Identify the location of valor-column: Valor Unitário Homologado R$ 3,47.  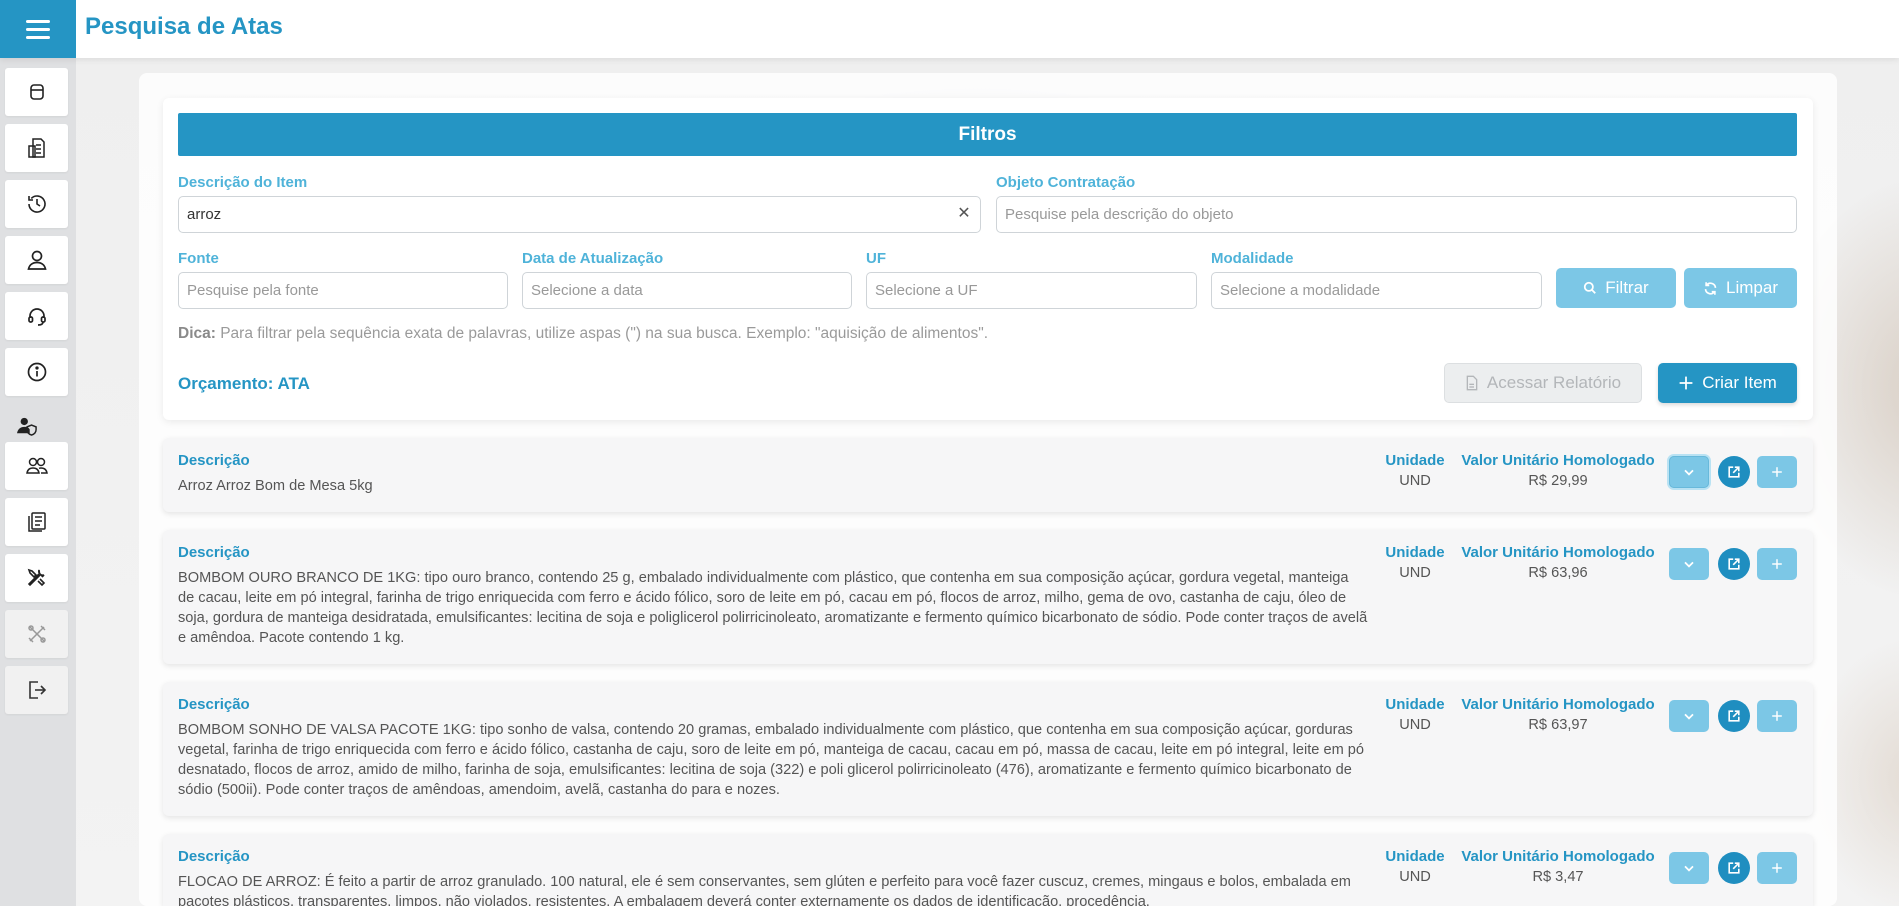
(1558, 866).